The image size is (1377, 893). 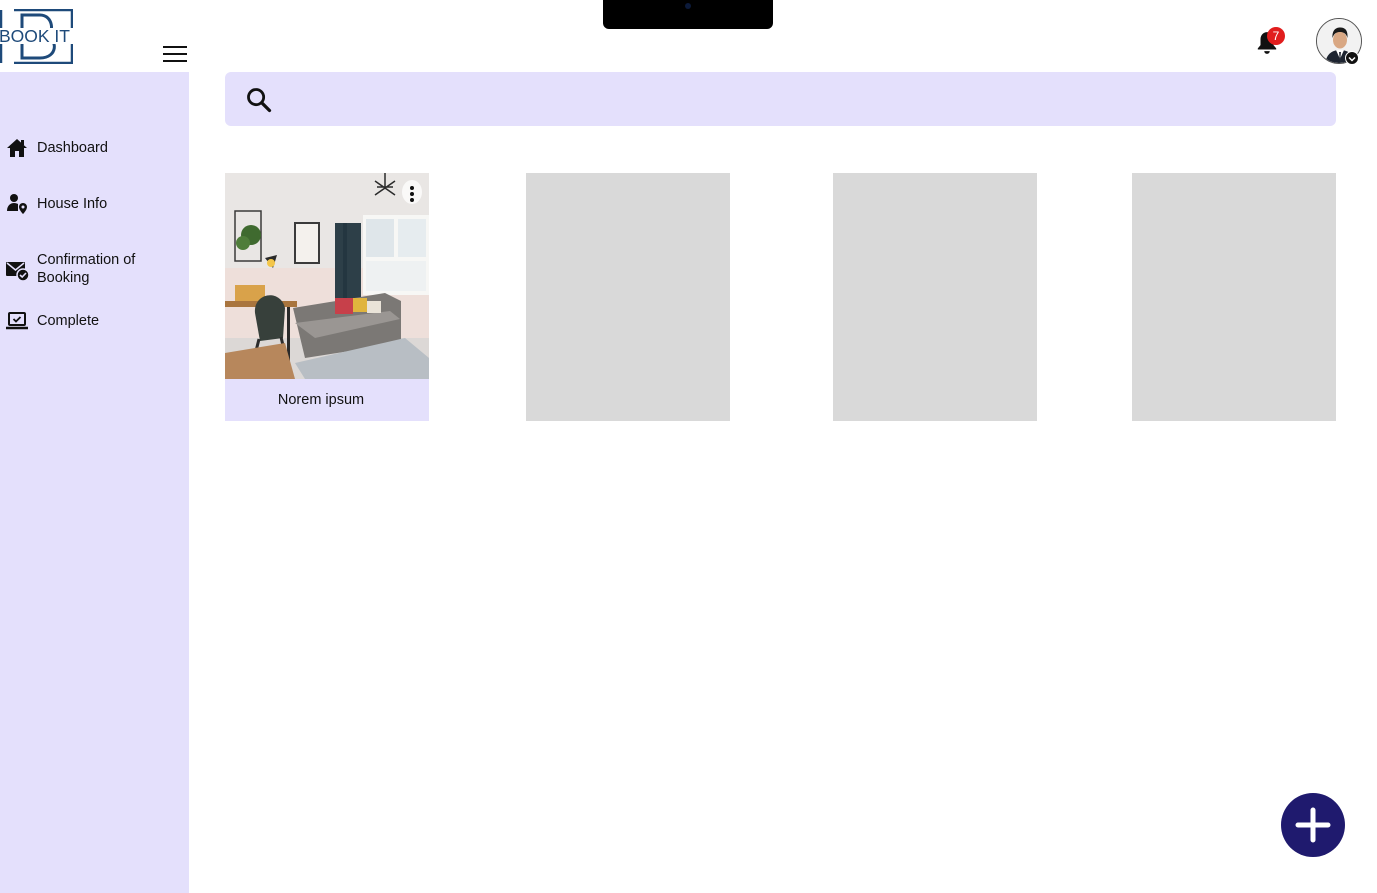 I want to click on app-logo: BOOK IT, so click(x=37, y=36).